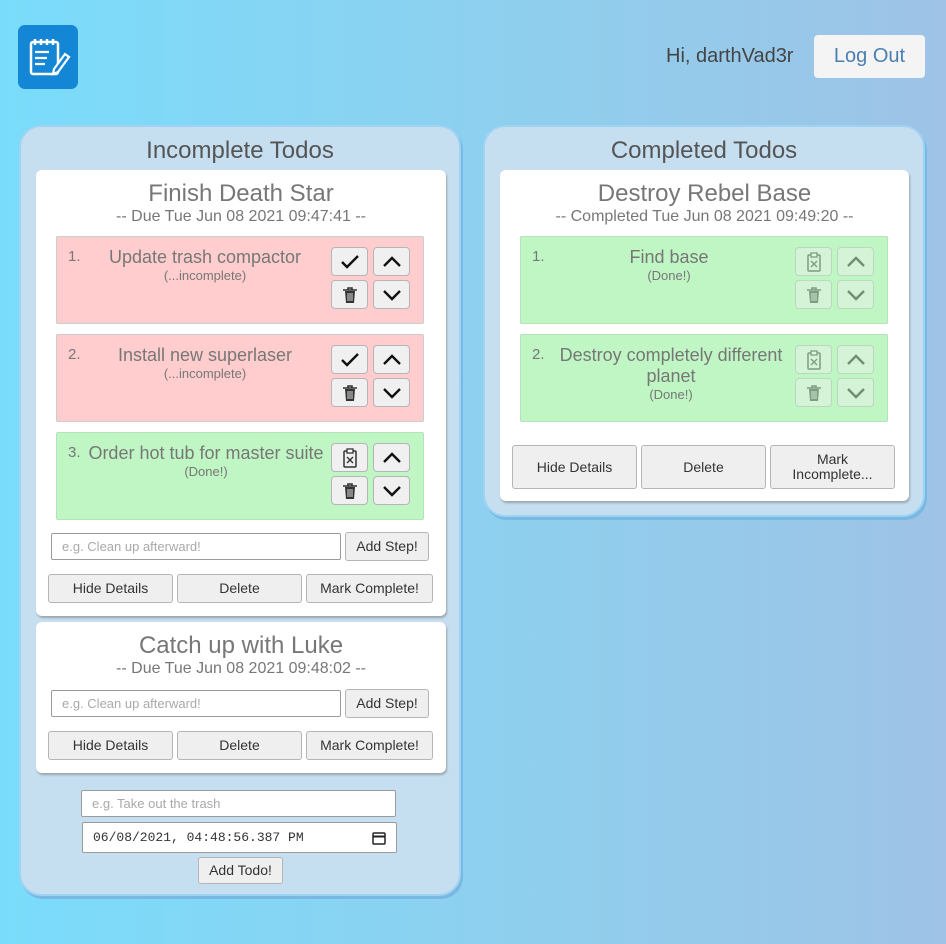 Image resolution: width=946 pixels, height=944 pixels. I want to click on todo-title: Destroy Rebel Base, so click(704, 193).